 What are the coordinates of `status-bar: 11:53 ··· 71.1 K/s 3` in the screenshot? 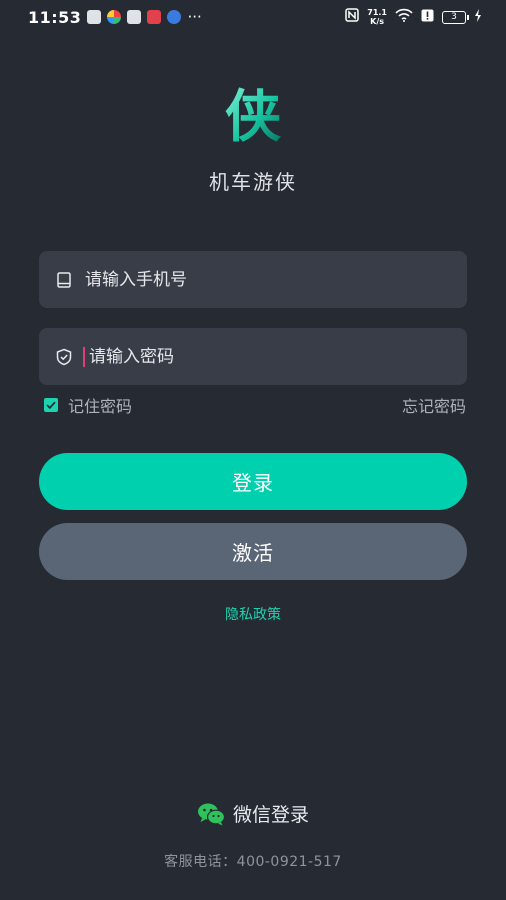 It's located at (253, 17).